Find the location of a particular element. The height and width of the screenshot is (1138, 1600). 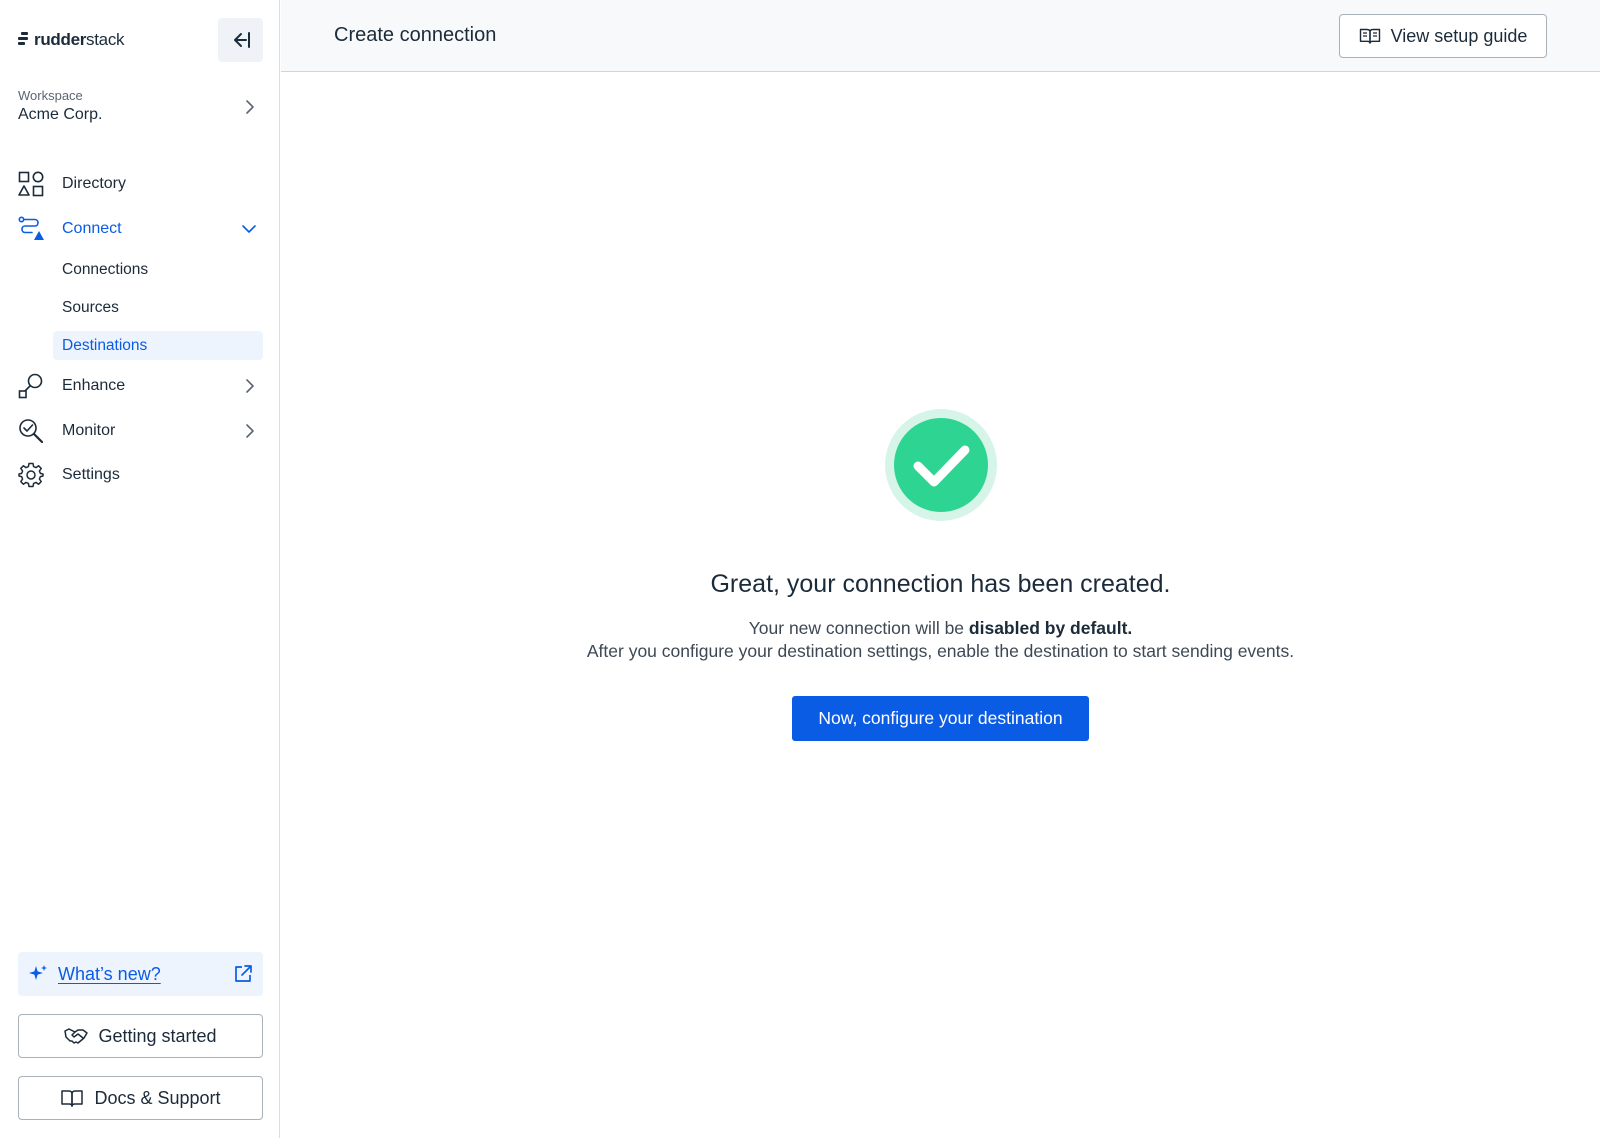

chevron-down-icon is located at coordinates (249, 229).